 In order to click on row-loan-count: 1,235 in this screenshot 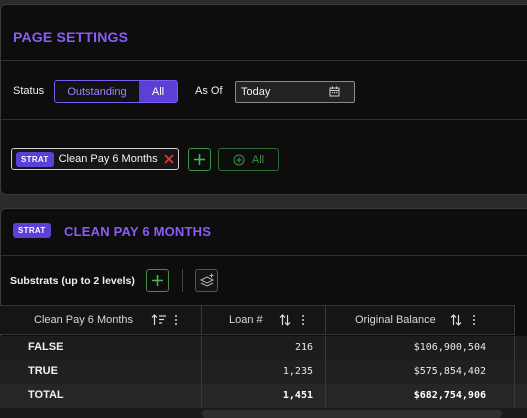, I will do `click(297, 371)`.